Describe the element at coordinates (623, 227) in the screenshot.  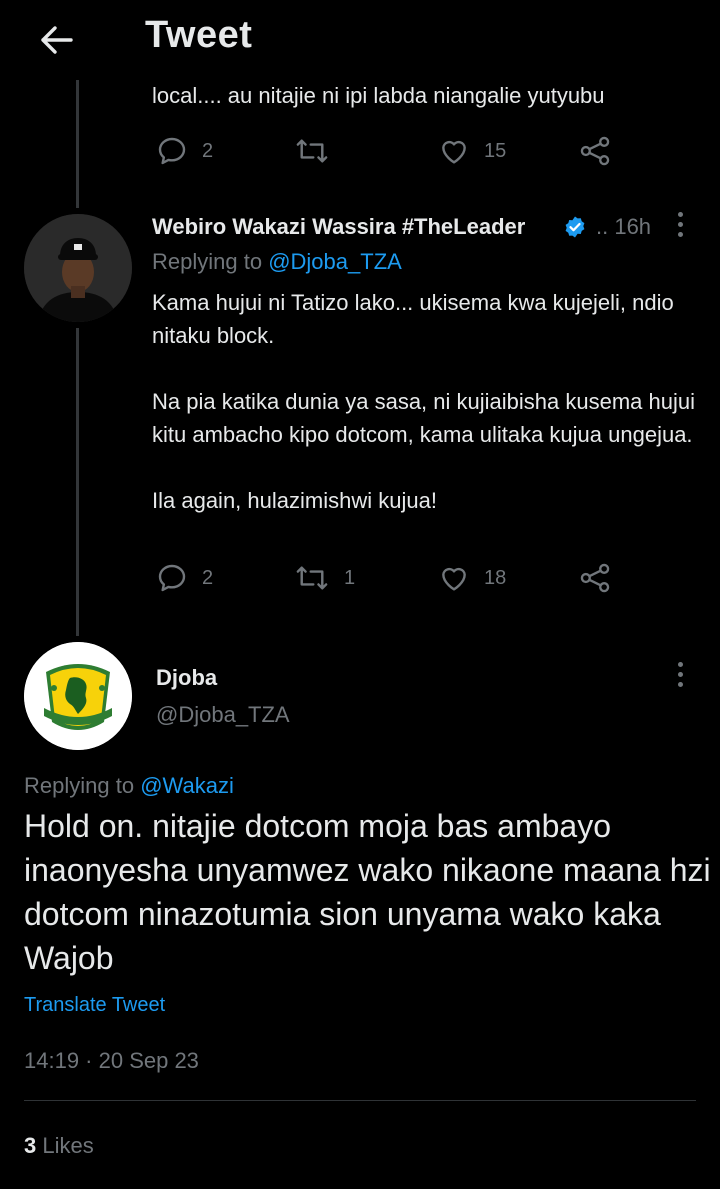
I see `tweet-time: .. 16h` at that location.